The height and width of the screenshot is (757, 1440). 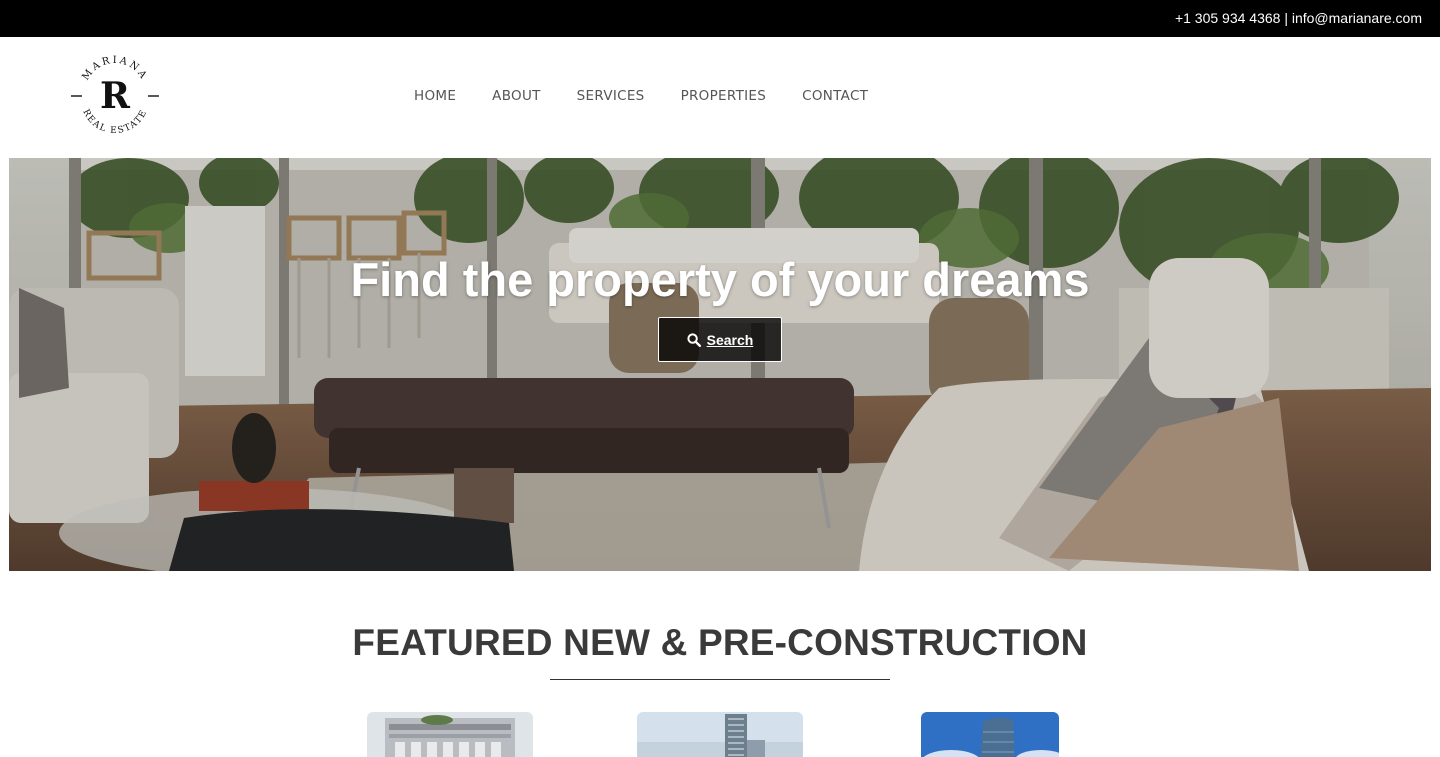 I want to click on nav-about: ABOUT, so click(x=516, y=96).